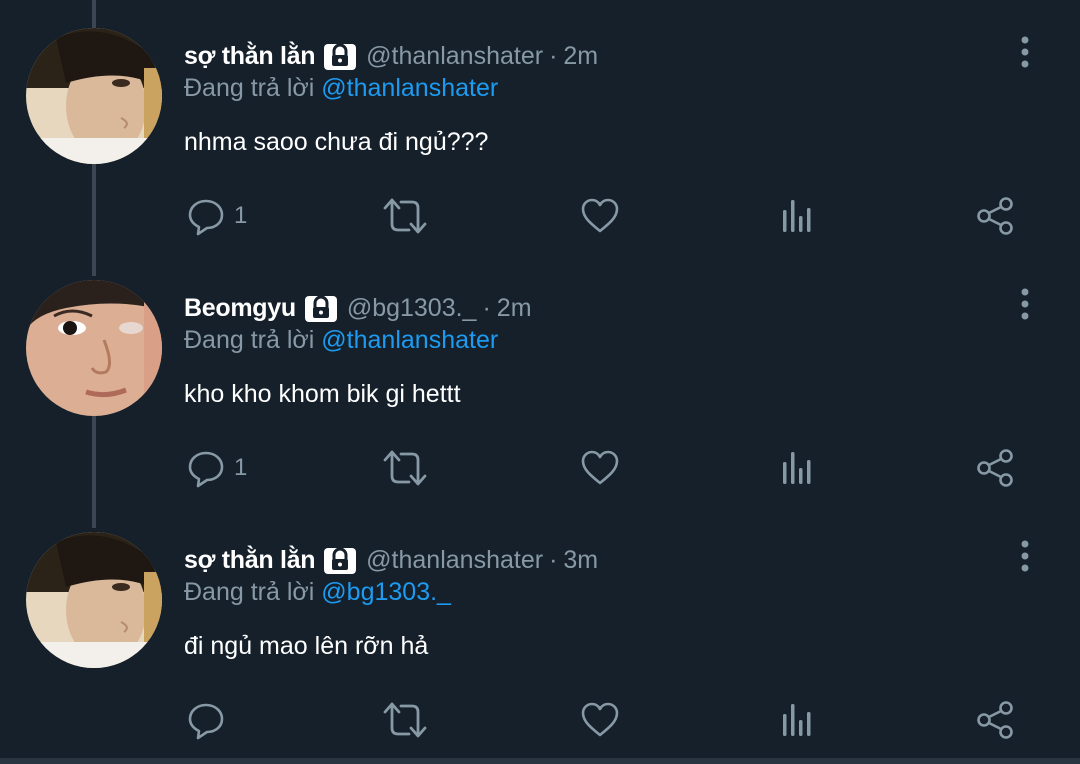  Describe the element at coordinates (336, 142) in the screenshot. I see `tweet-text: nhma saoo chưa đi ngủ???` at that location.